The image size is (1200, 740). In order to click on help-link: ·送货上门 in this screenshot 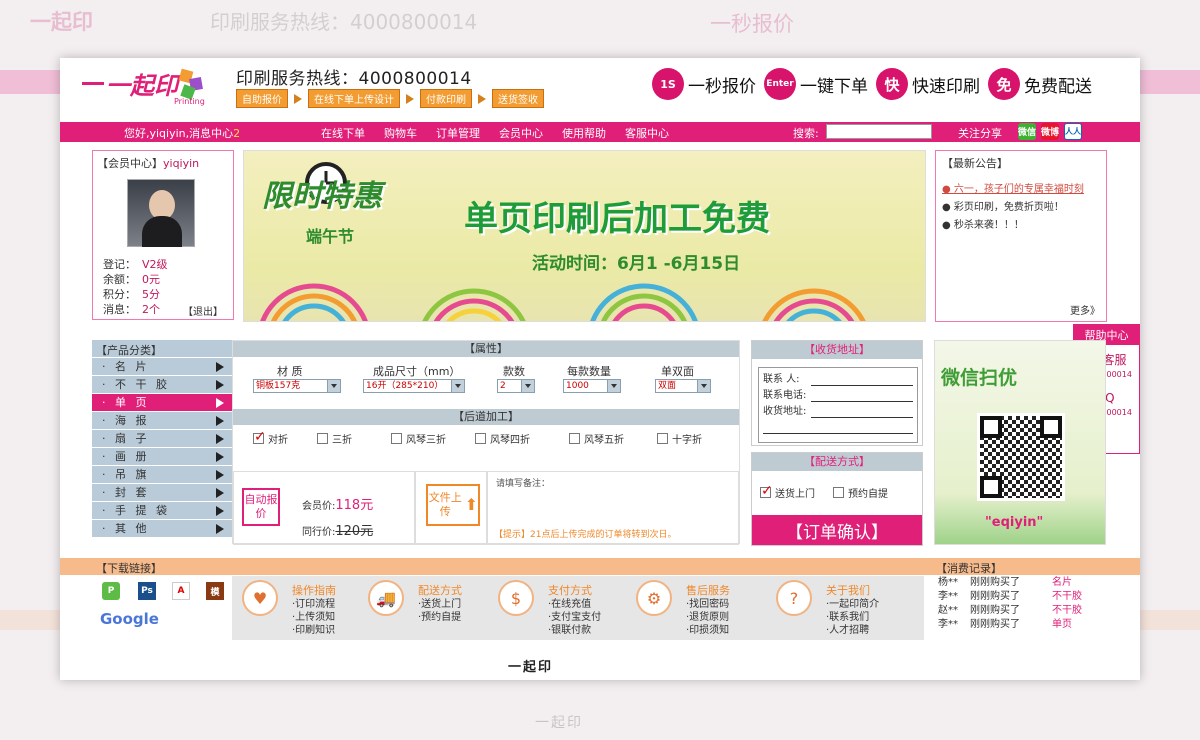, I will do `click(439, 604)`.